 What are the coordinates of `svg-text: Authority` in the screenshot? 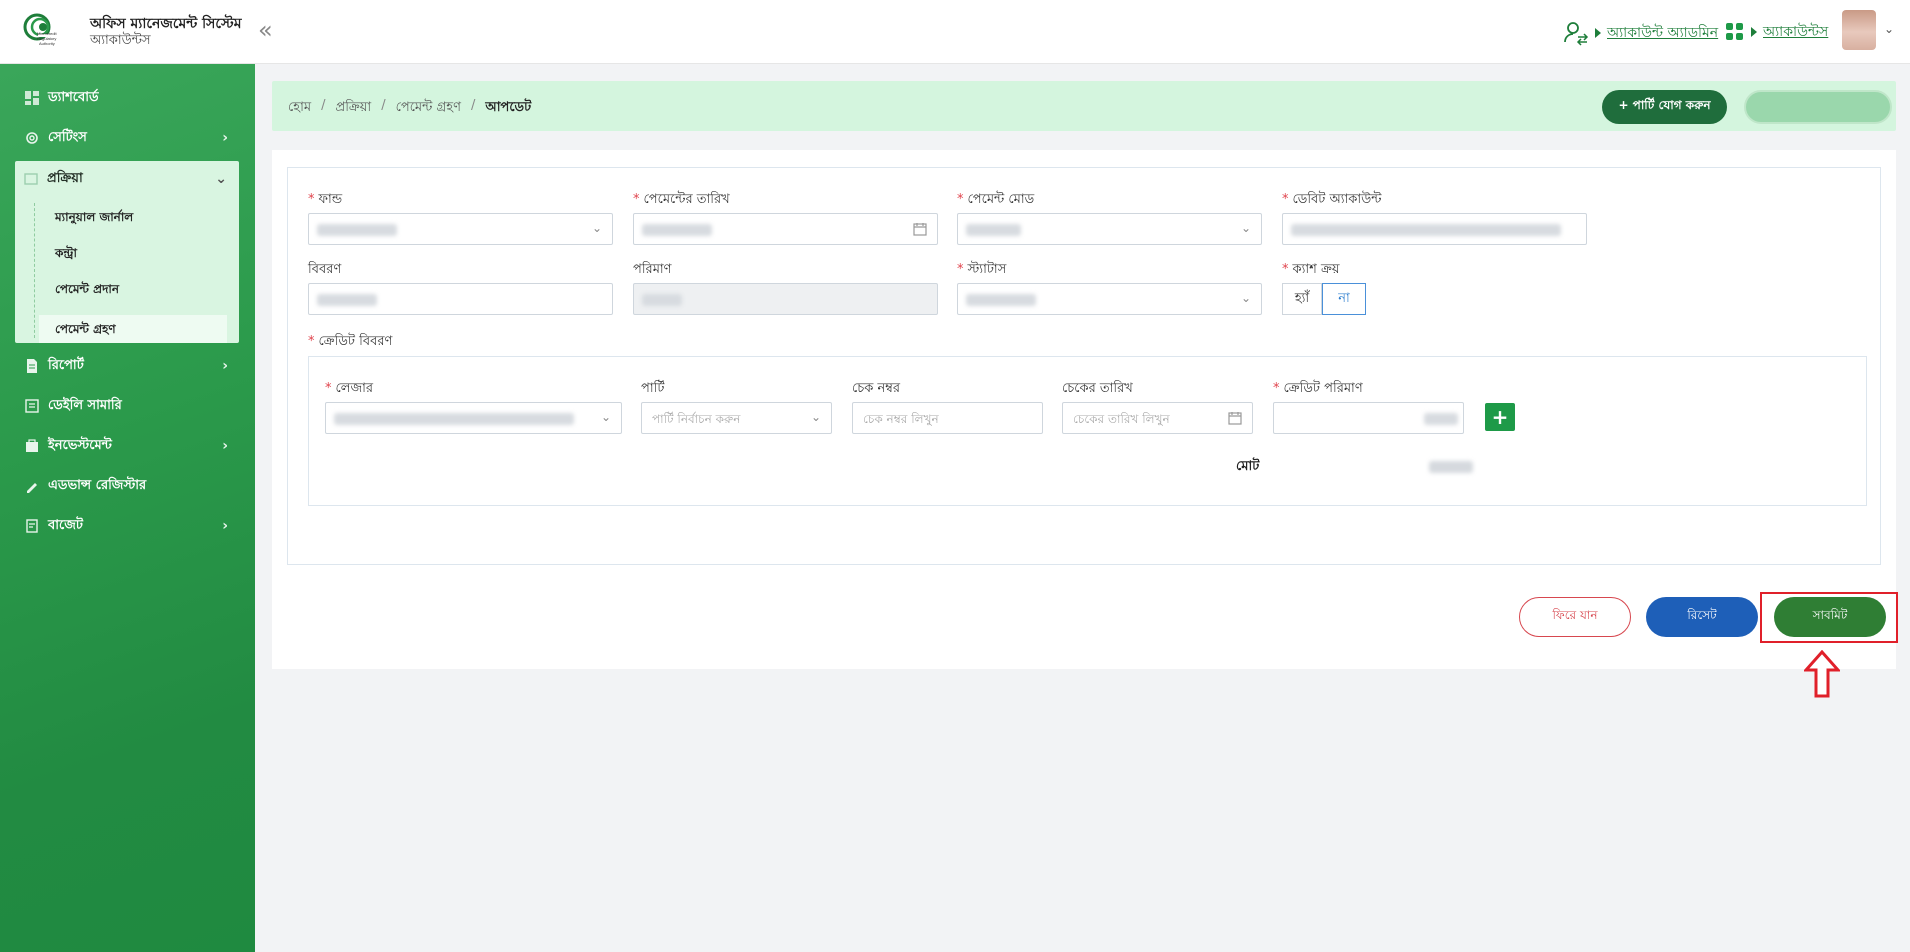 It's located at (47, 43).